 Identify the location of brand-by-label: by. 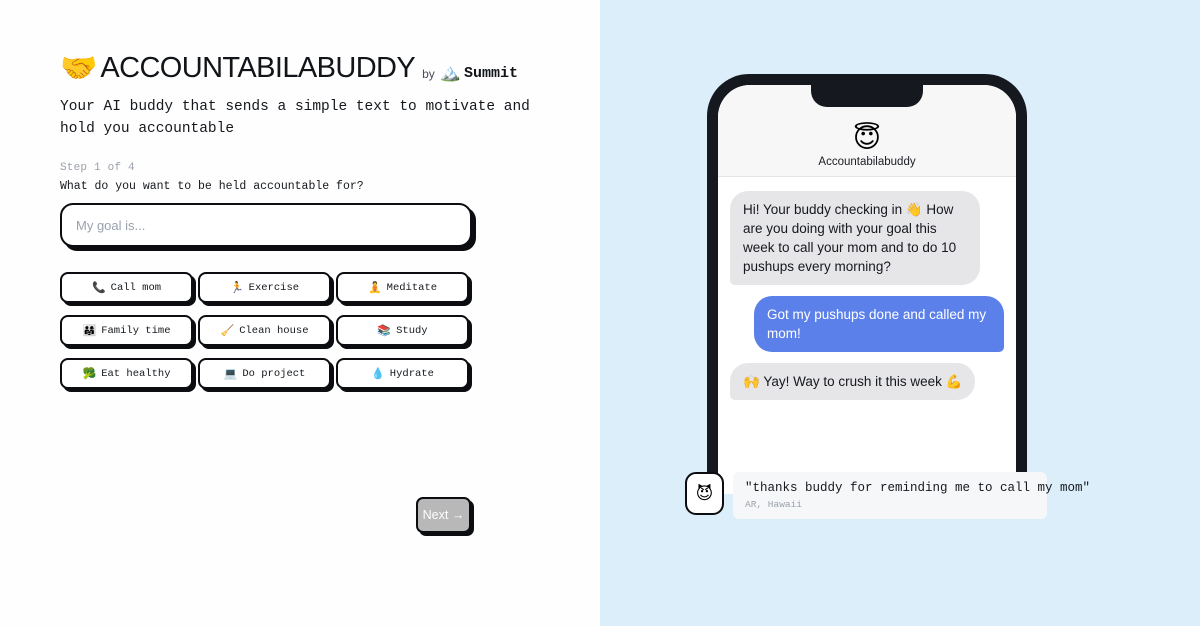
(428, 74).